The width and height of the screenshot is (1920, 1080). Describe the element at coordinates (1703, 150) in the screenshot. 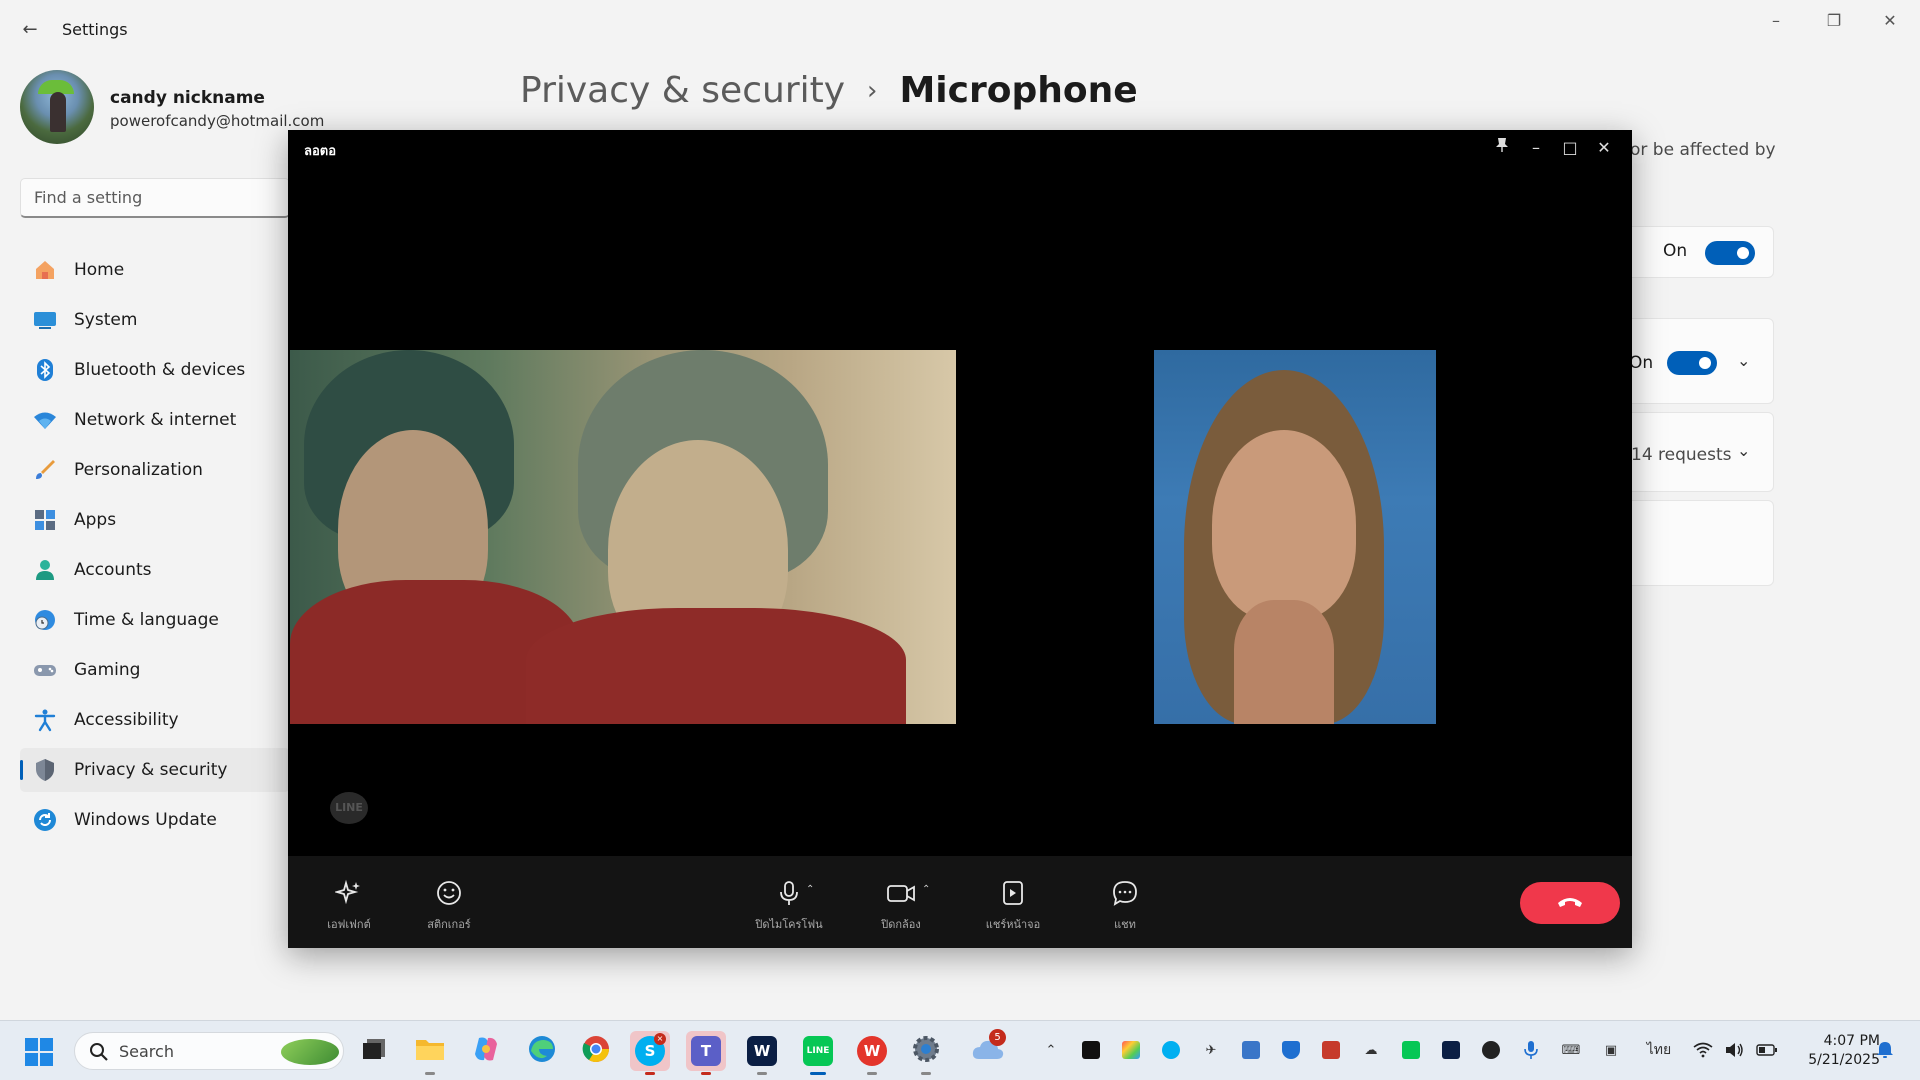

I see `page-description: or be affected by` at that location.